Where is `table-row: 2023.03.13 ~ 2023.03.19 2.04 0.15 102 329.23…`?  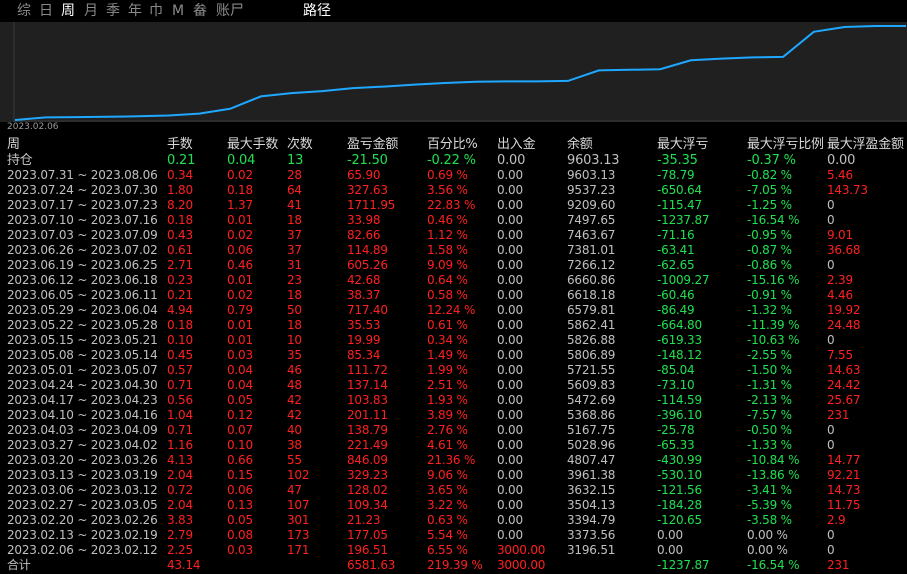
table-row: 2023.03.13 ~ 2023.03.19 2.04 0.15 102 329.23… is located at coordinates (453, 475).